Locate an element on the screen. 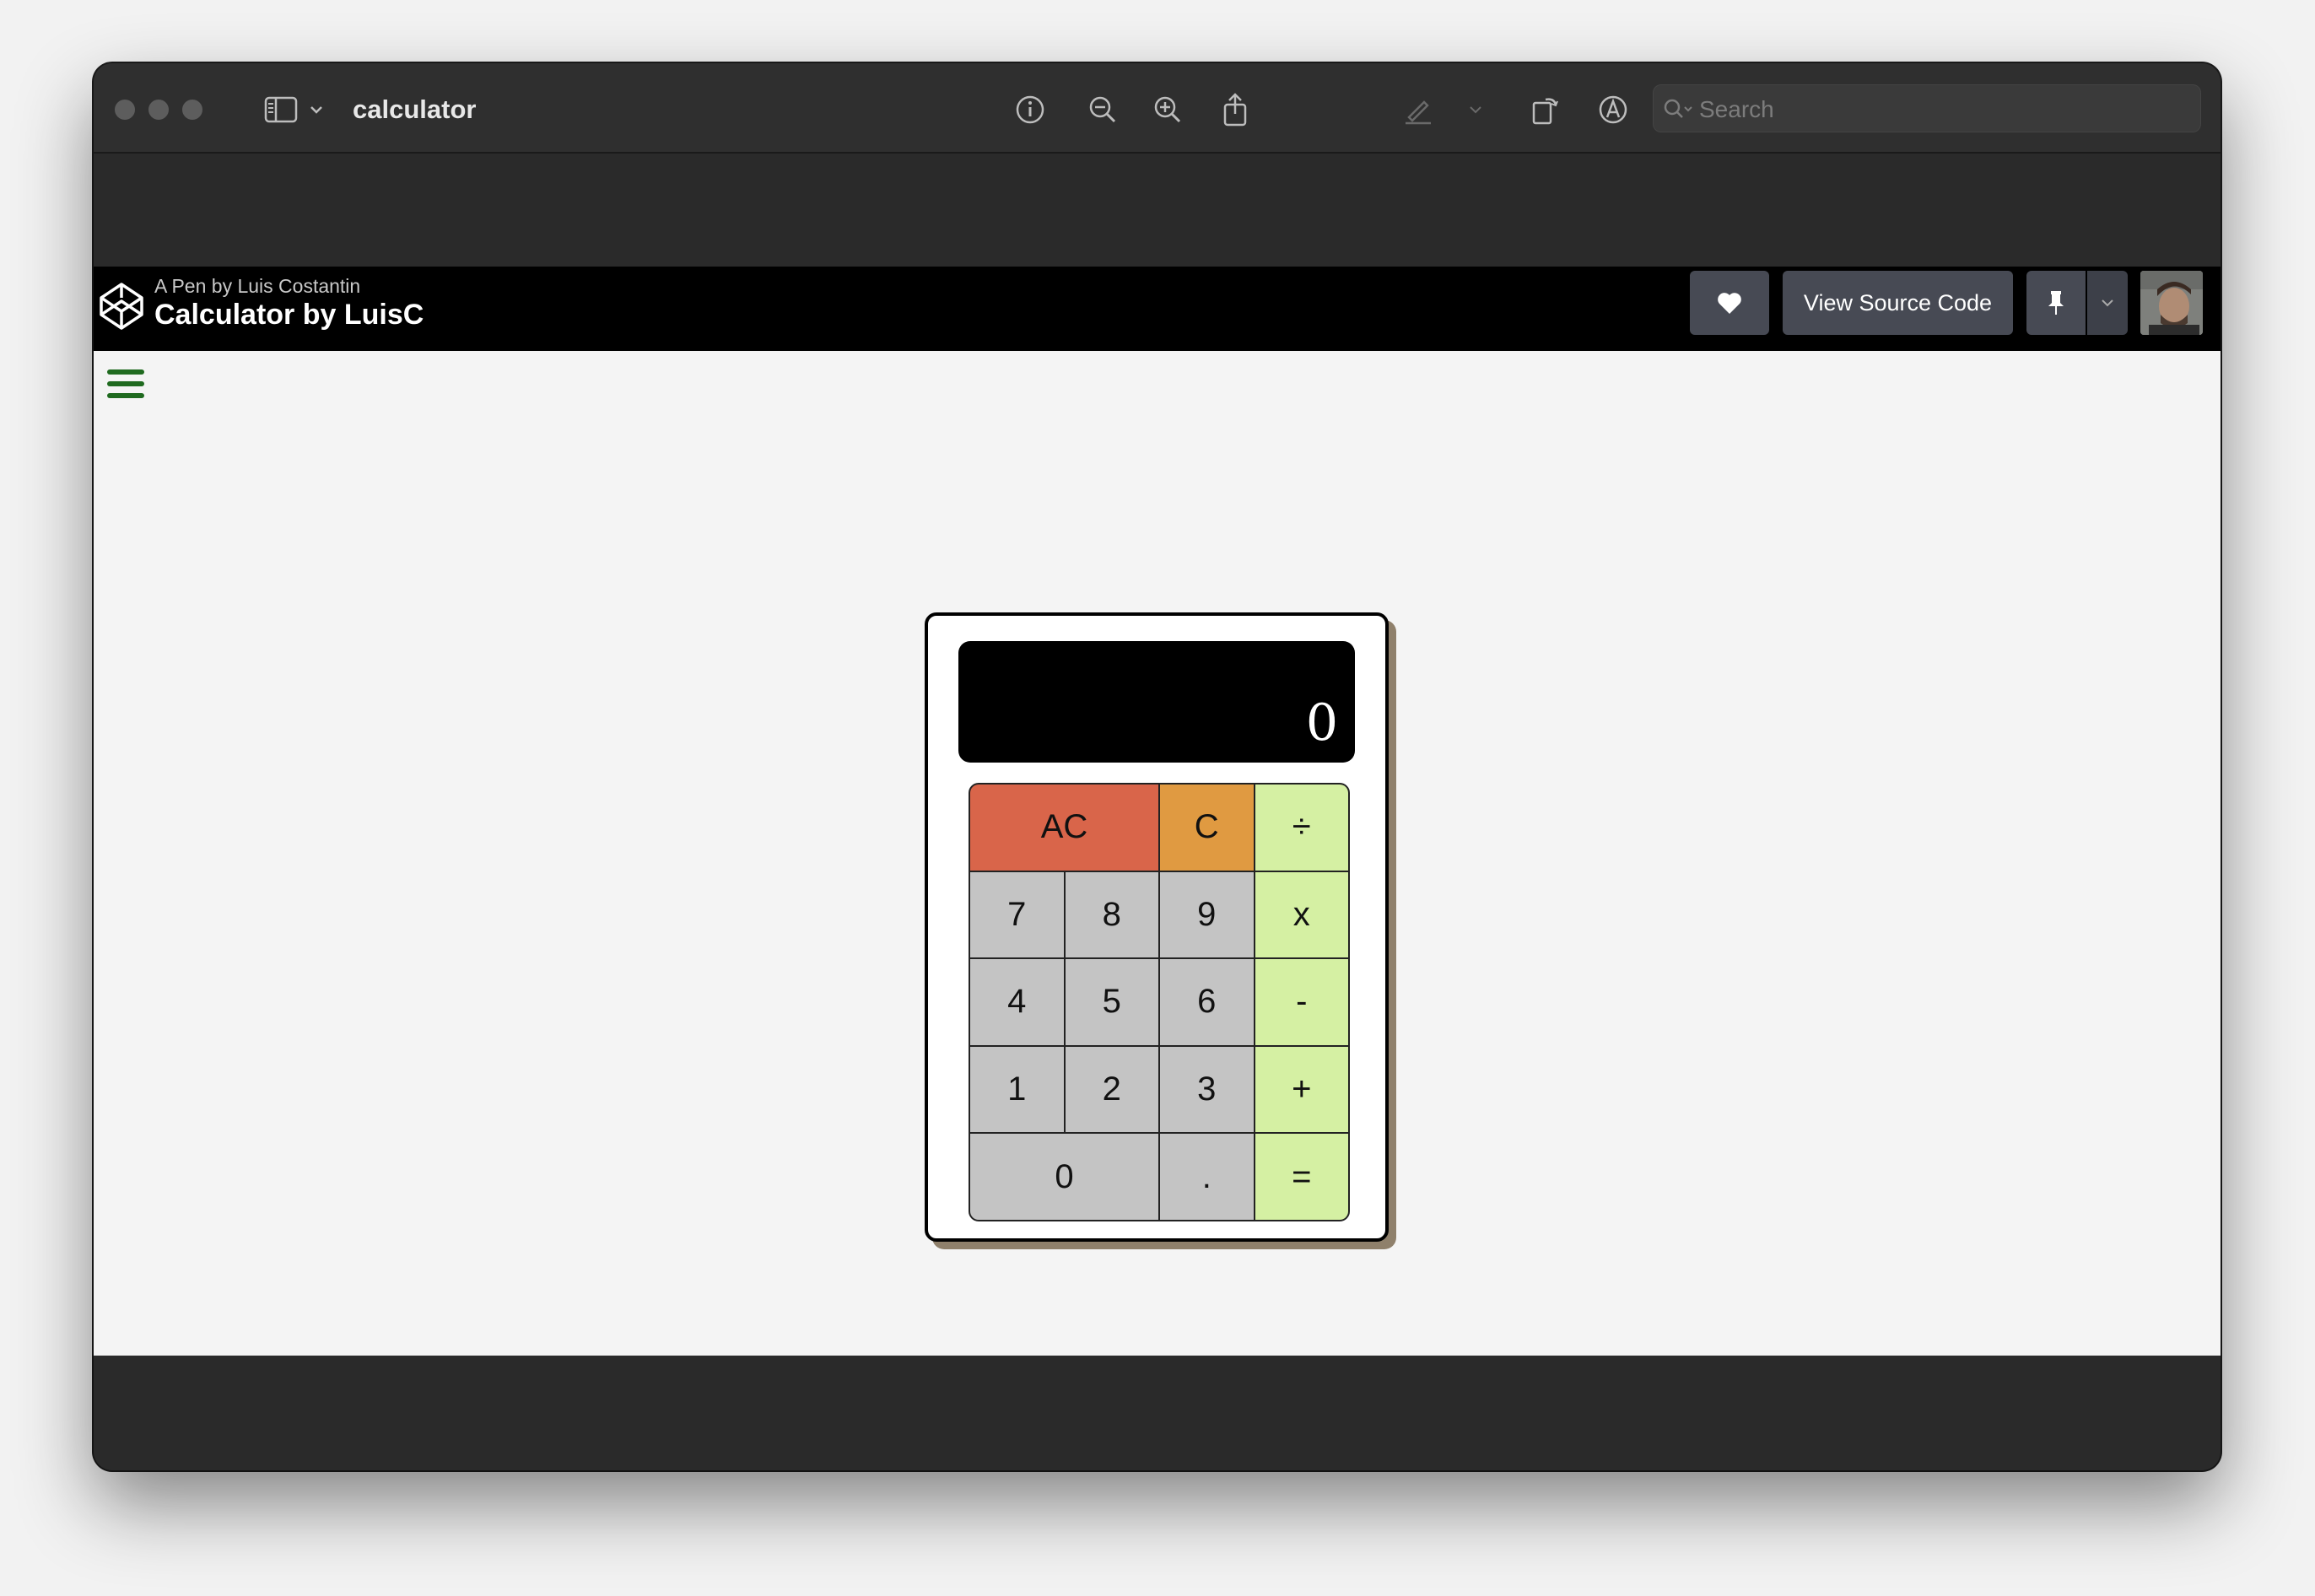  multiply-button: x is located at coordinates (1302, 914).